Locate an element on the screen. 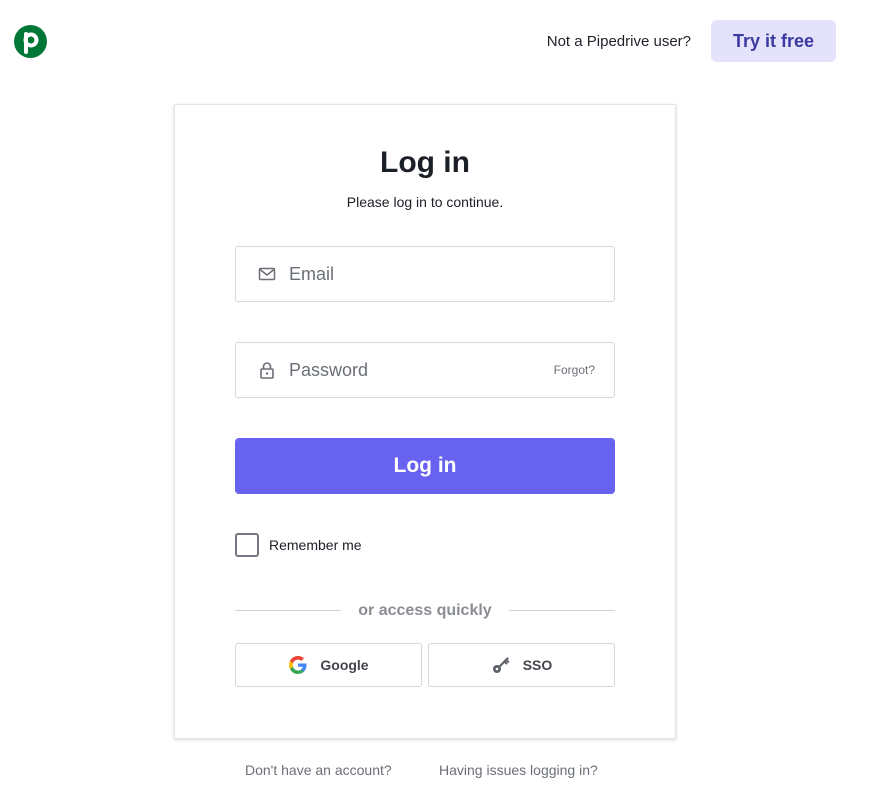 The height and width of the screenshot is (790, 872). key-icon is located at coordinates (500, 665).